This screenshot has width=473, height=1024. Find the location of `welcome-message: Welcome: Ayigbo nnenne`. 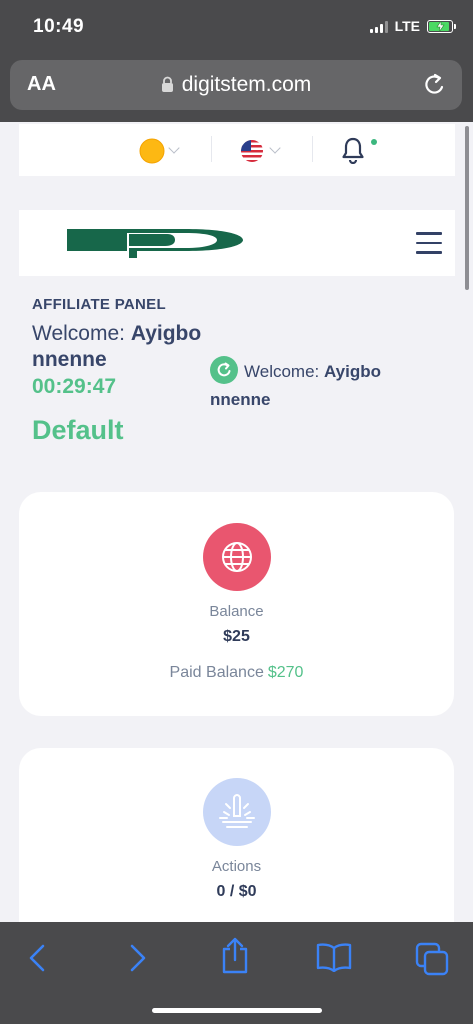

welcome-message: Welcome: Ayigbo nnenne is located at coordinates (116, 347).